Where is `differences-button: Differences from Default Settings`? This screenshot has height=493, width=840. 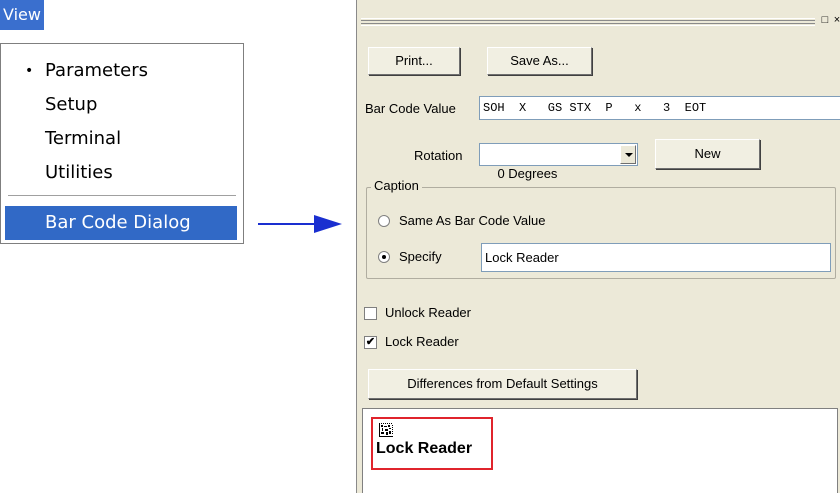
differences-button: Differences from Default Settings is located at coordinates (502, 384).